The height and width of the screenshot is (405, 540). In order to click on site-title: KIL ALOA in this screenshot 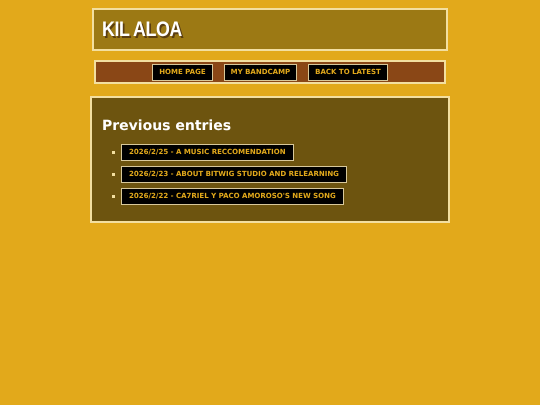, I will do `click(142, 30)`.